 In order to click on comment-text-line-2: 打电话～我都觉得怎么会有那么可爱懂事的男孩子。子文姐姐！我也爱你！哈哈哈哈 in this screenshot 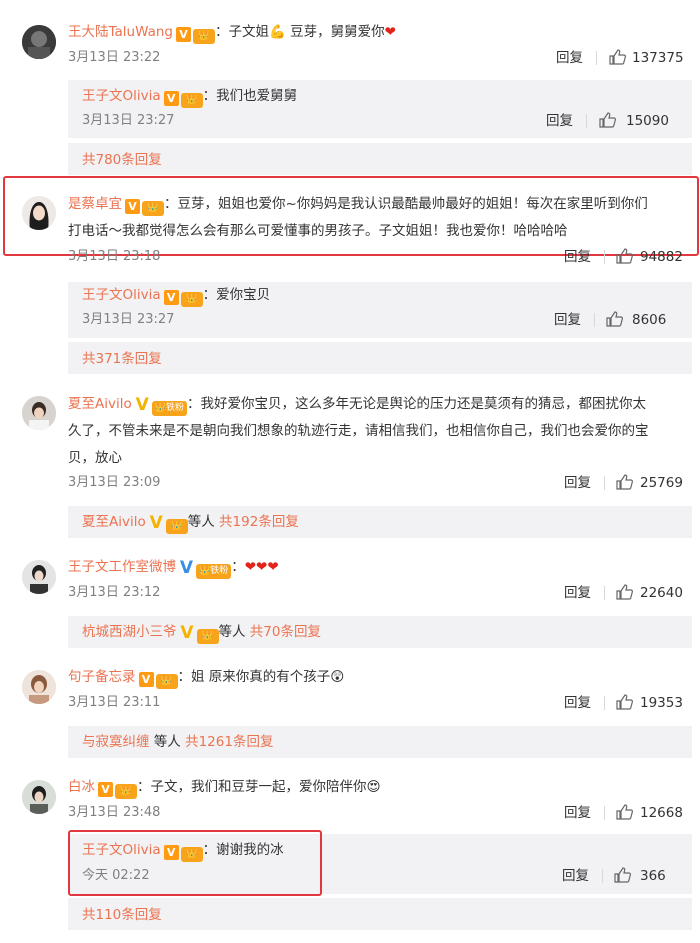, I will do `click(318, 231)`.